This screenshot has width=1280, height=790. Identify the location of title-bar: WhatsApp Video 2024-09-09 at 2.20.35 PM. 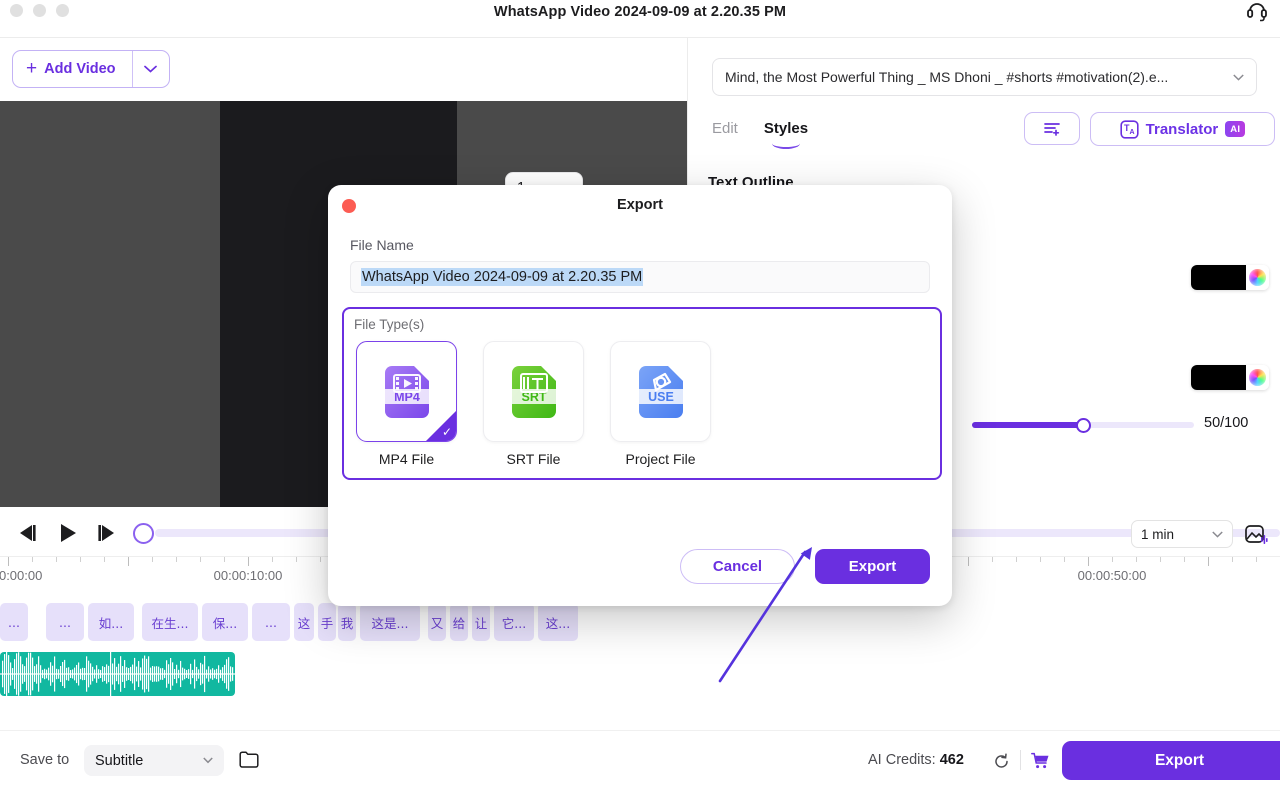
(640, 19).